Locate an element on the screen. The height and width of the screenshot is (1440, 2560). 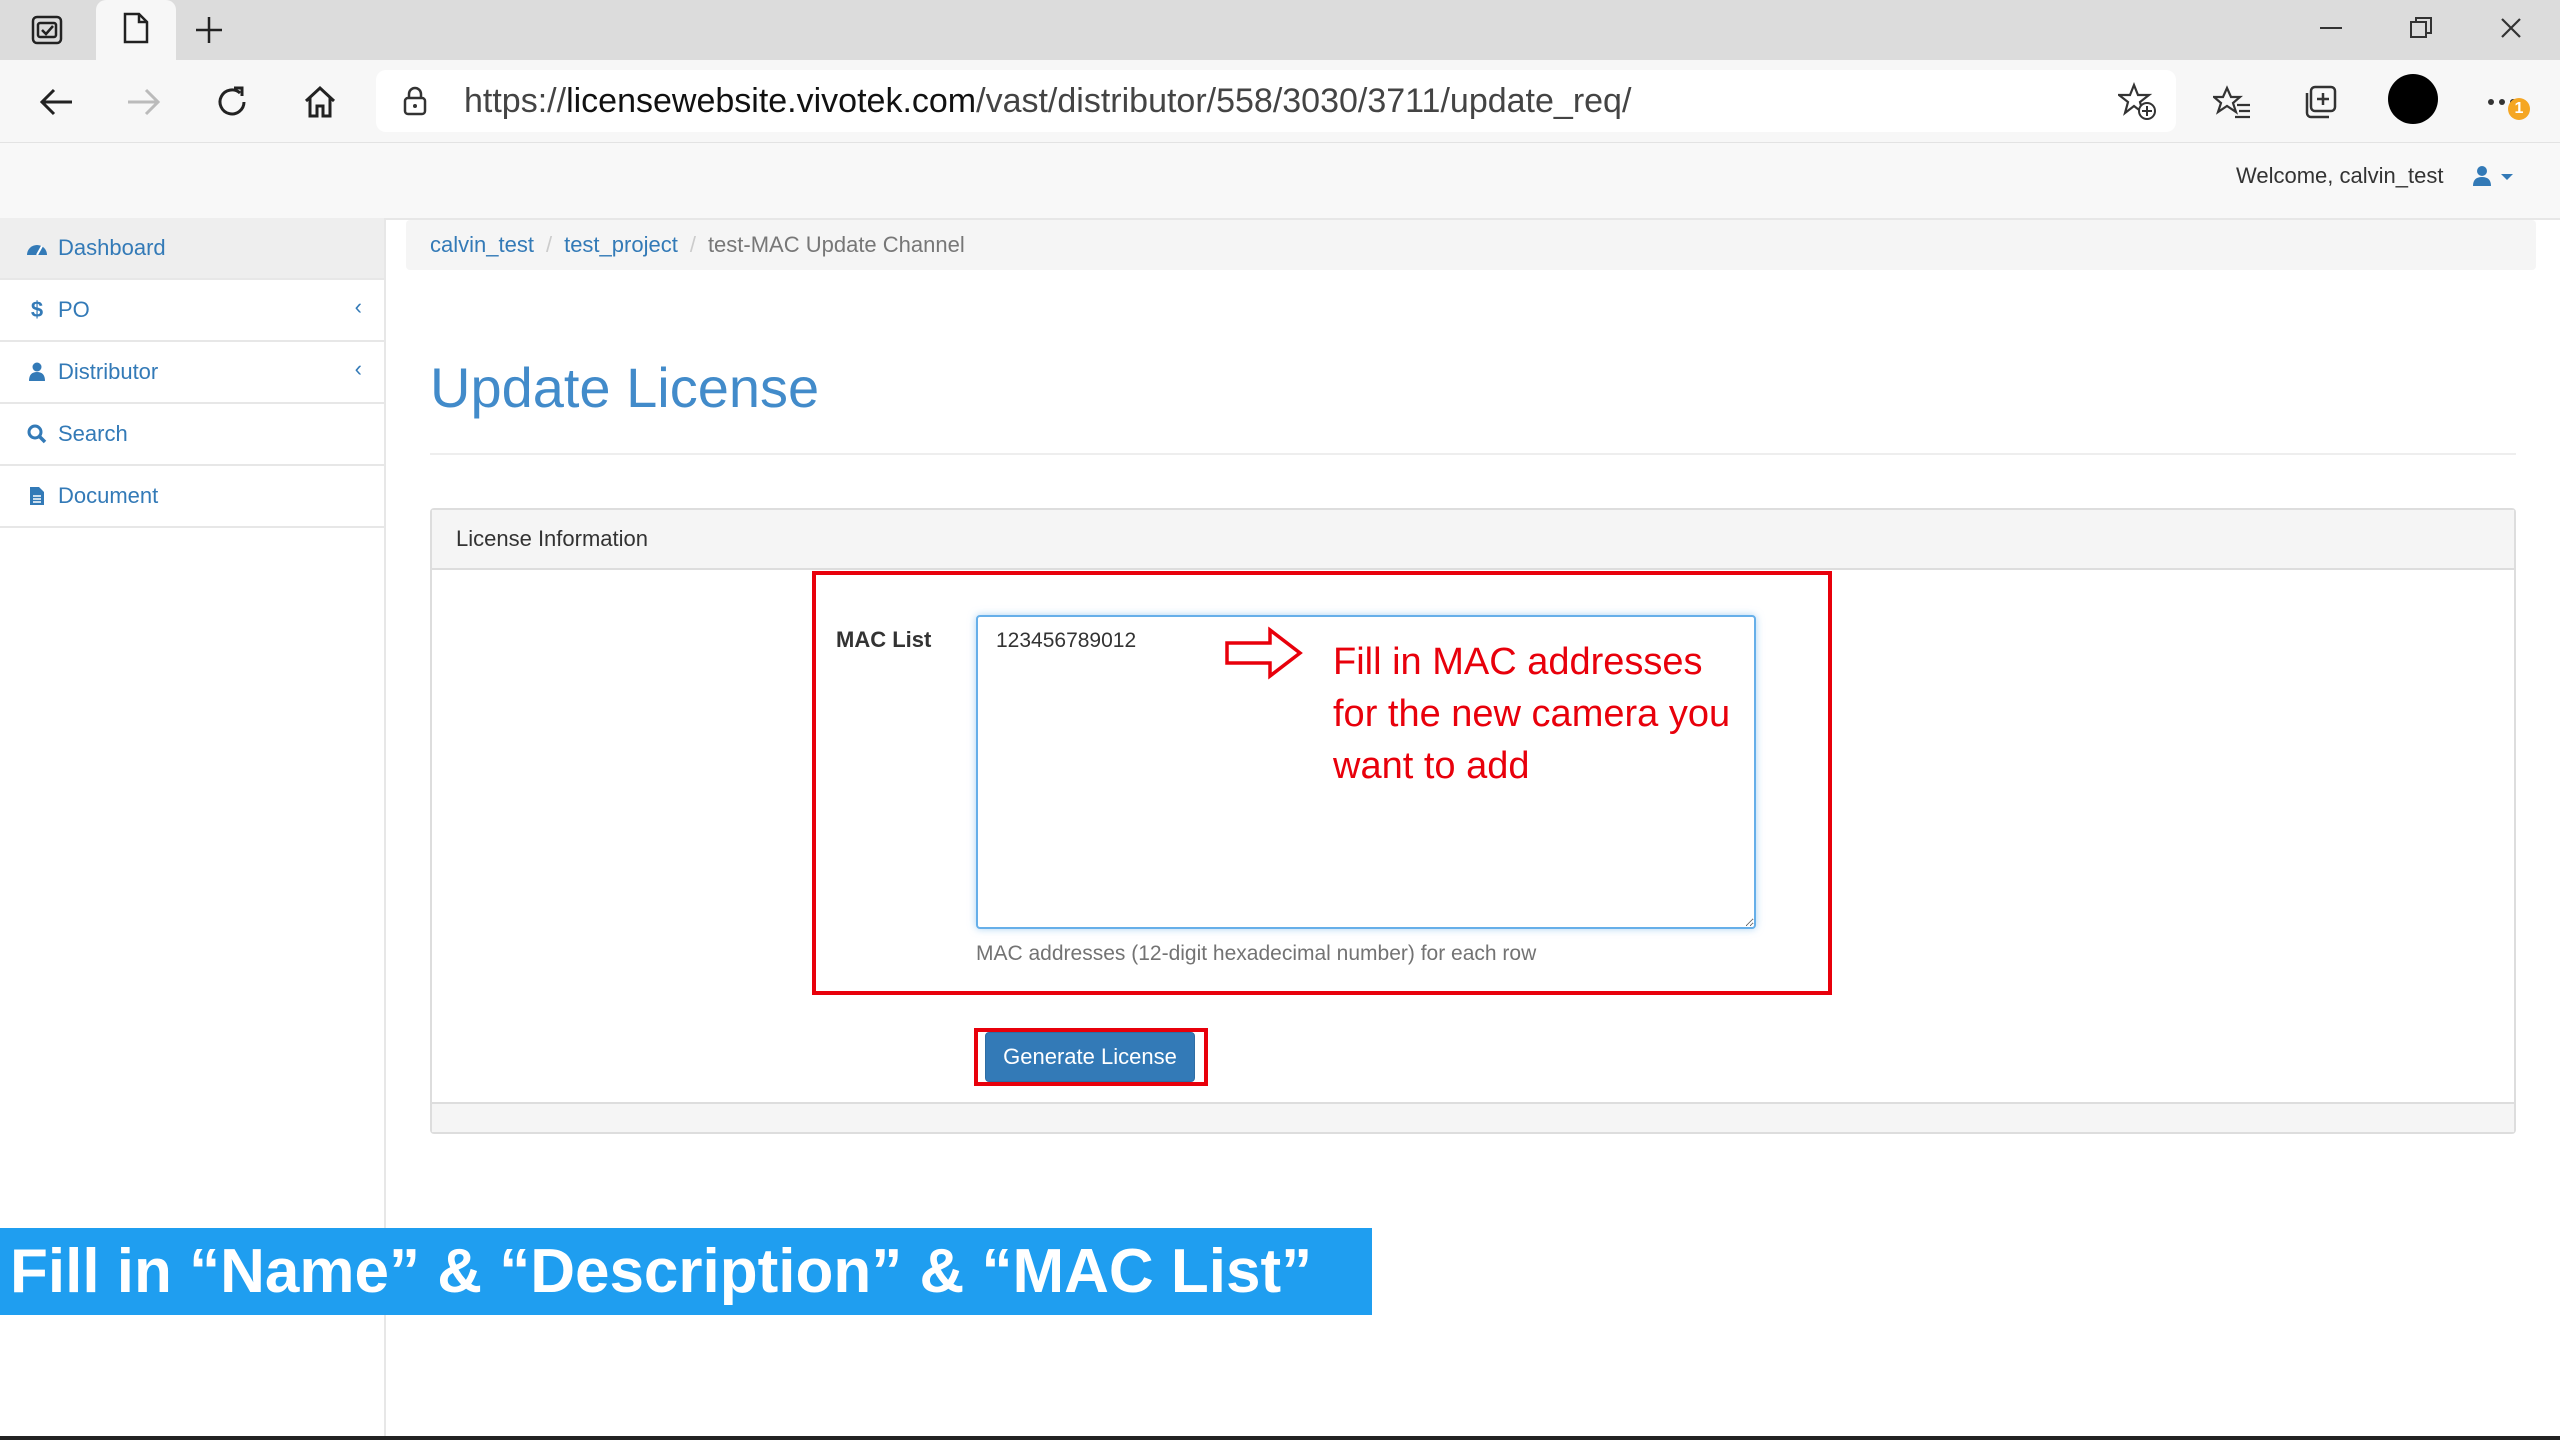
star-add-icon is located at coordinates (2135, 103).